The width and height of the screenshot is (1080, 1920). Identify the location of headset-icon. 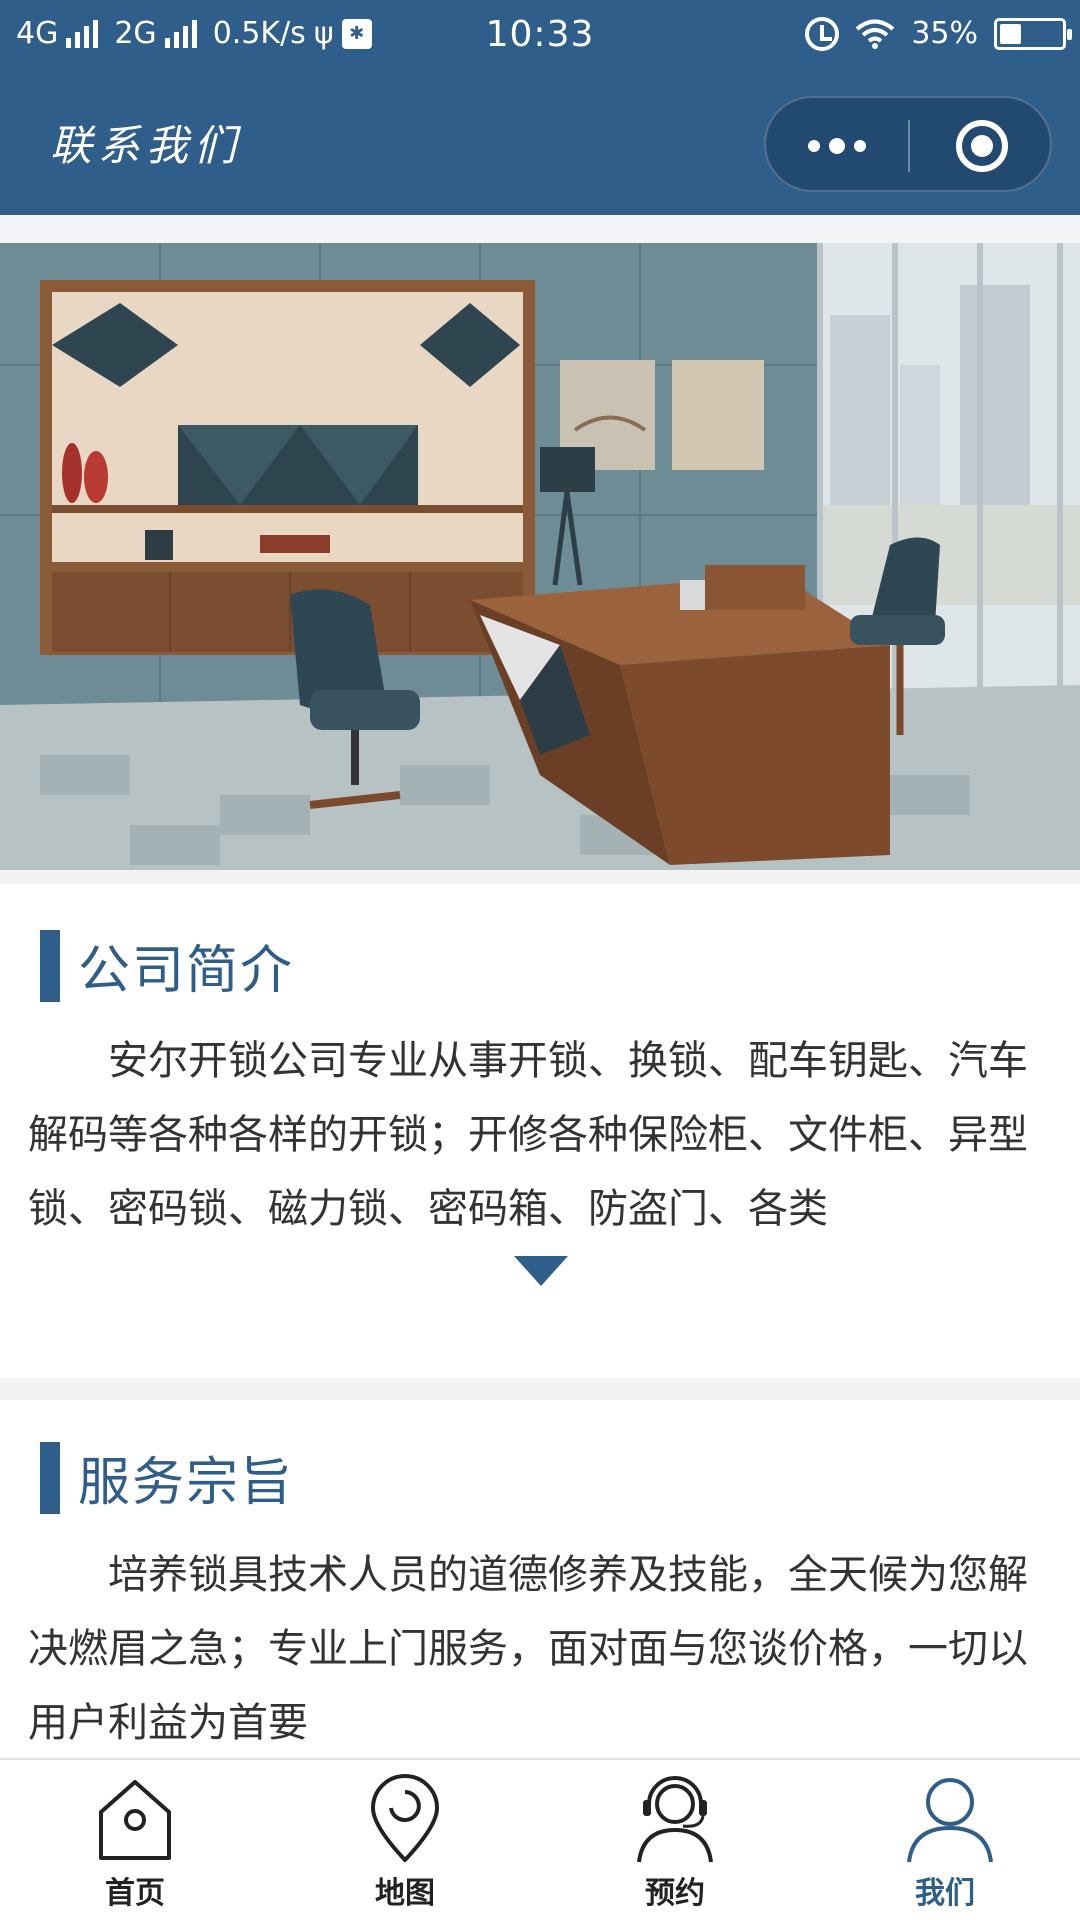
(675, 1819).